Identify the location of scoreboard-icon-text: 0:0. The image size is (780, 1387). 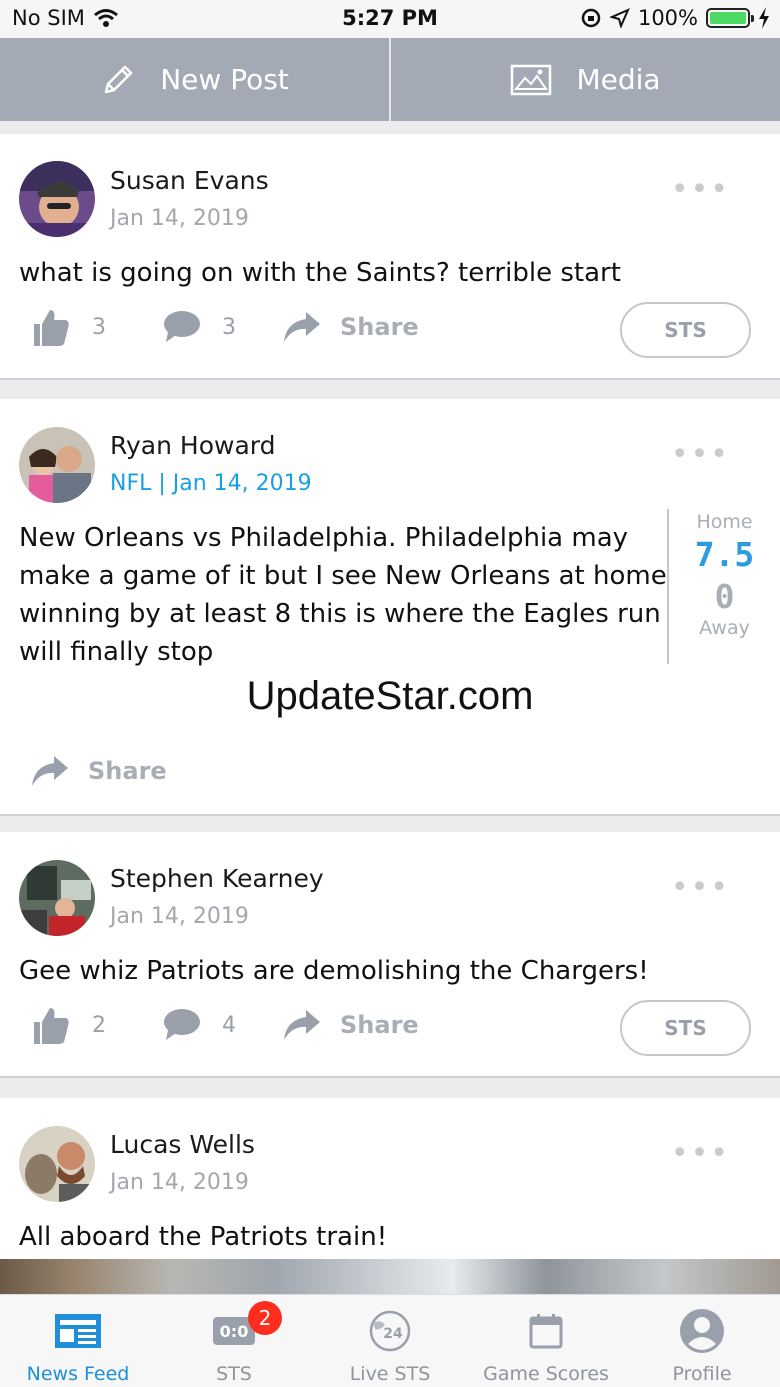
(234, 1331).